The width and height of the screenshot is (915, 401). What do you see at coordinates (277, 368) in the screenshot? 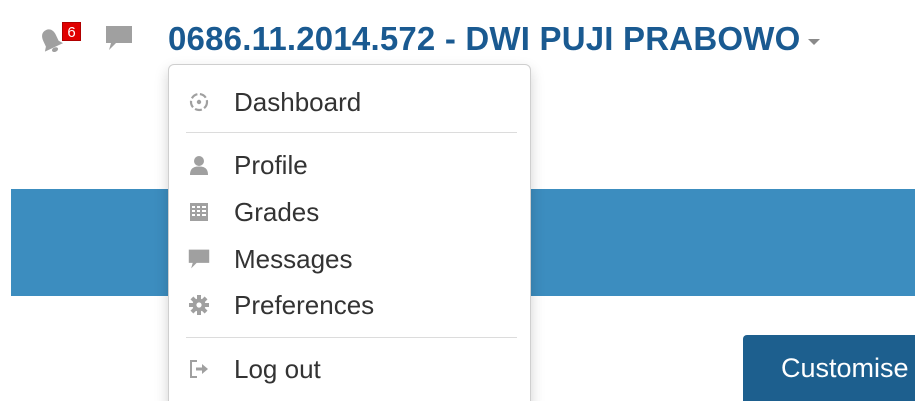
I see `menu-item-label: Log out` at bounding box center [277, 368].